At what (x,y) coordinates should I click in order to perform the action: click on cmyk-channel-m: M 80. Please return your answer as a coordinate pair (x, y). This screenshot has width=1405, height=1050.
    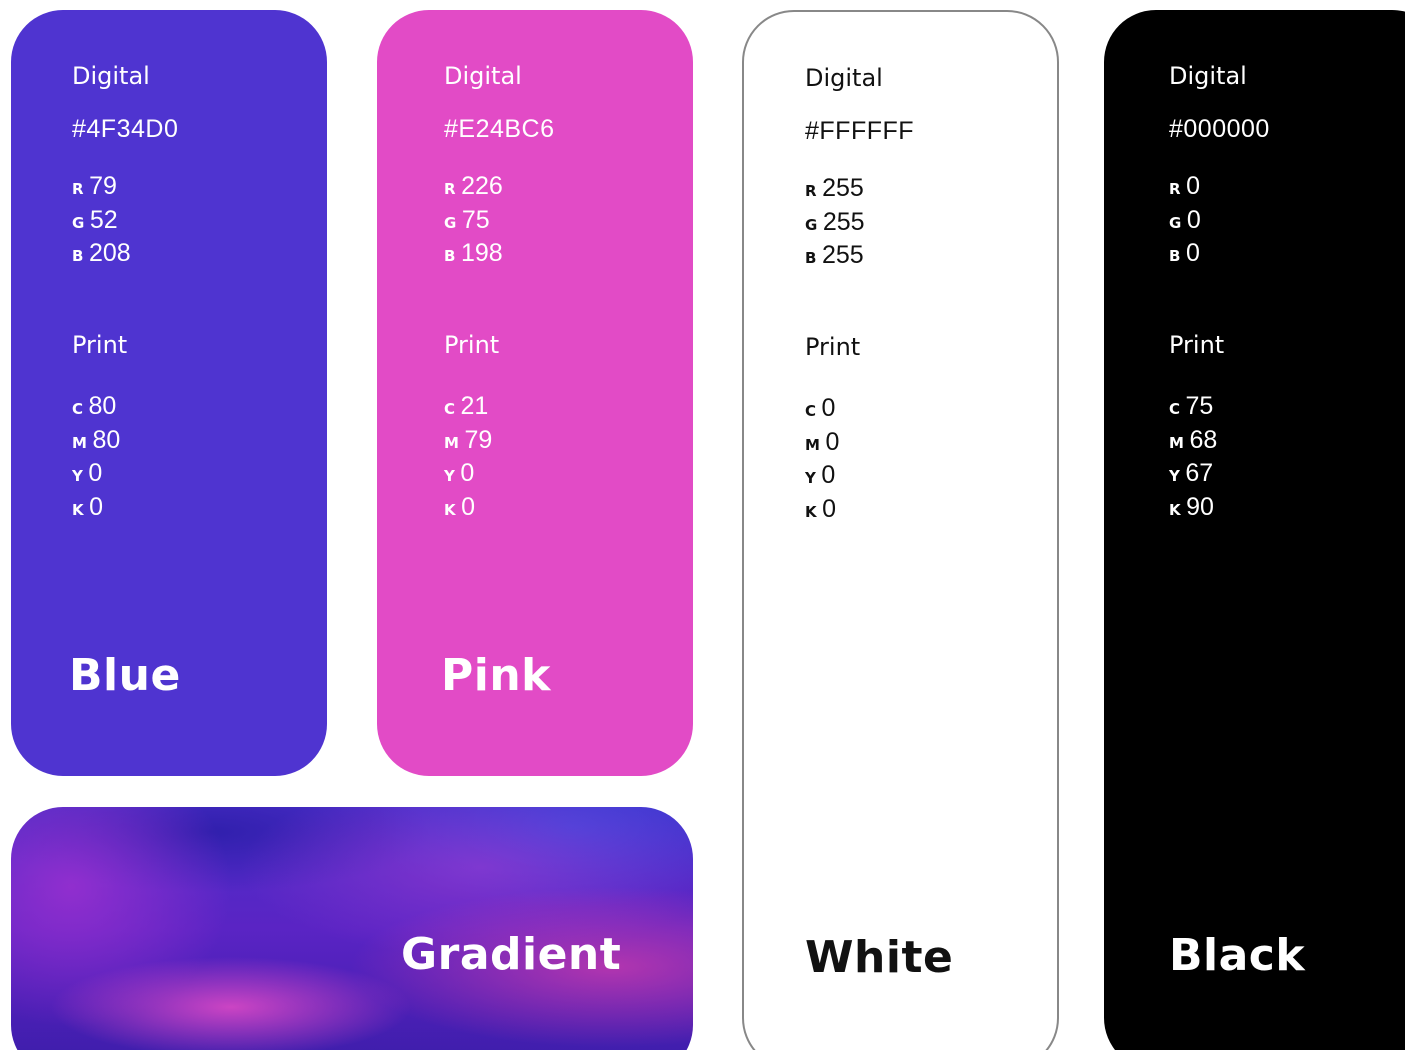
    Looking at the image, I should click on (96, 439).